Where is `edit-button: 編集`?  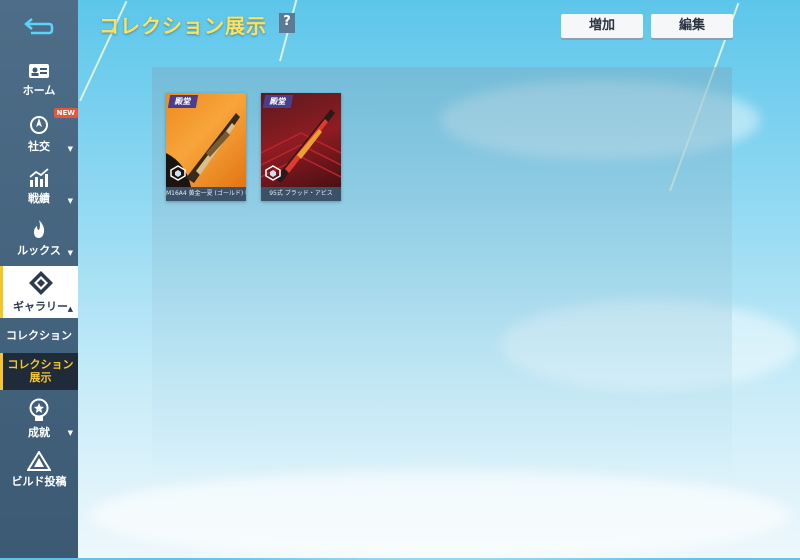 edit-button: 編集 is located at coordinates (692, 26).